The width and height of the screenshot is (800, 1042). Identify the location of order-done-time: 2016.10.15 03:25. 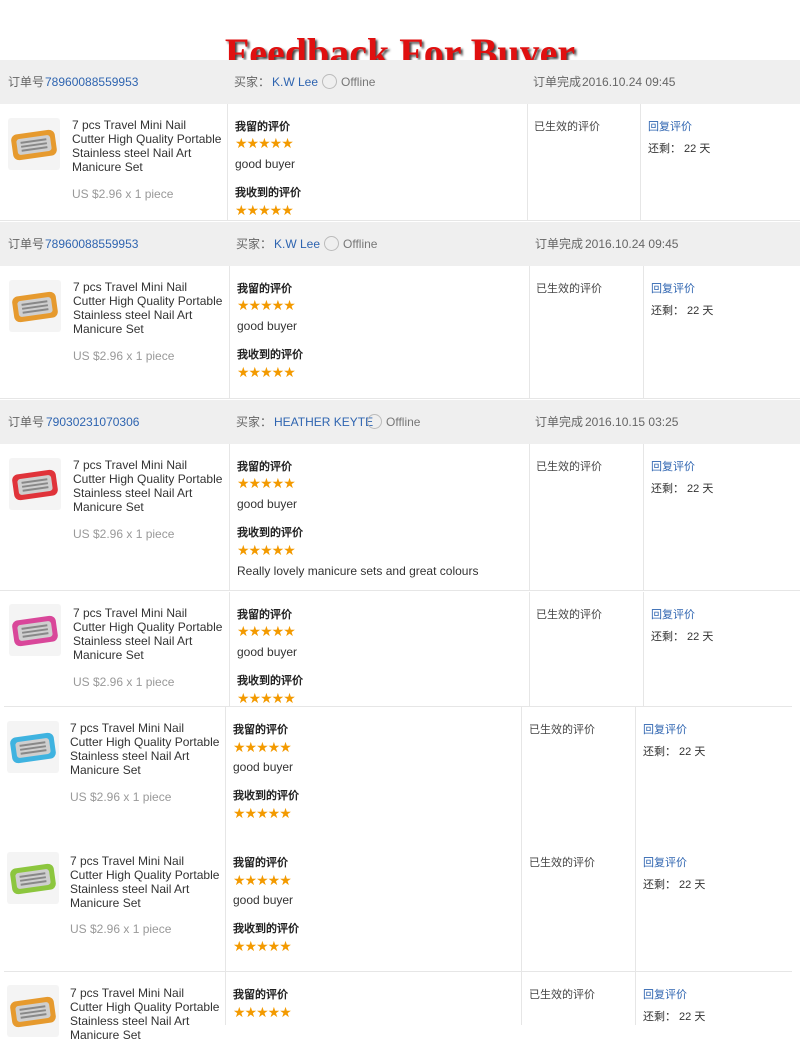
(632, 422).